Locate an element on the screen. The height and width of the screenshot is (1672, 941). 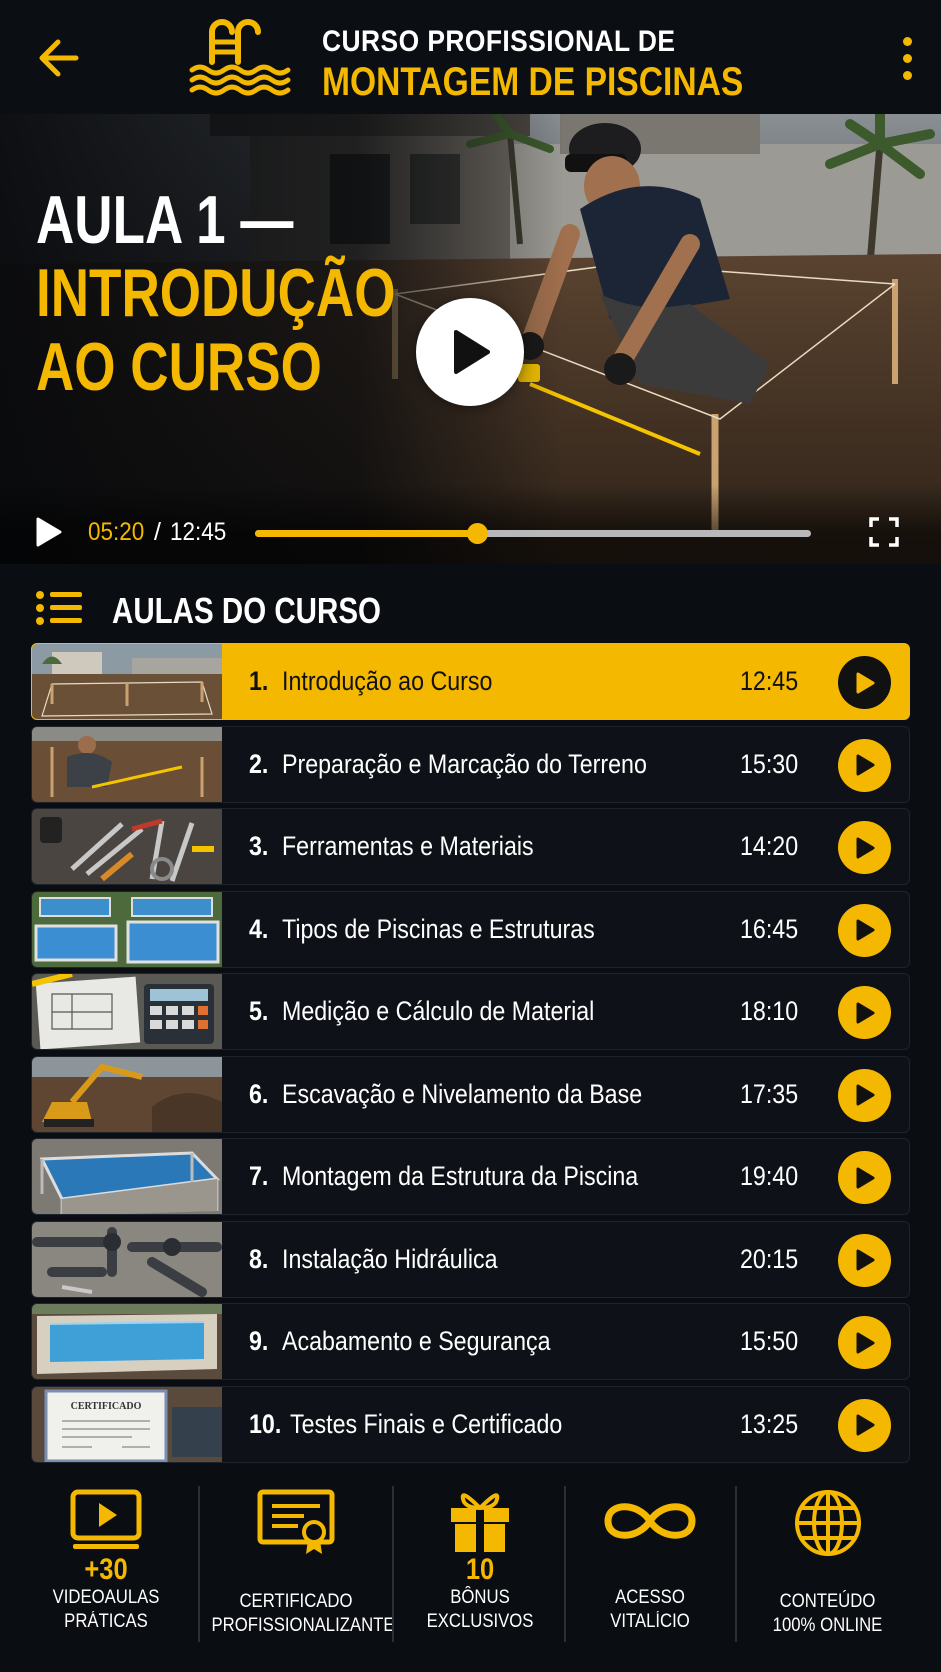
globe-icon is located at coordinates (827, 1523).